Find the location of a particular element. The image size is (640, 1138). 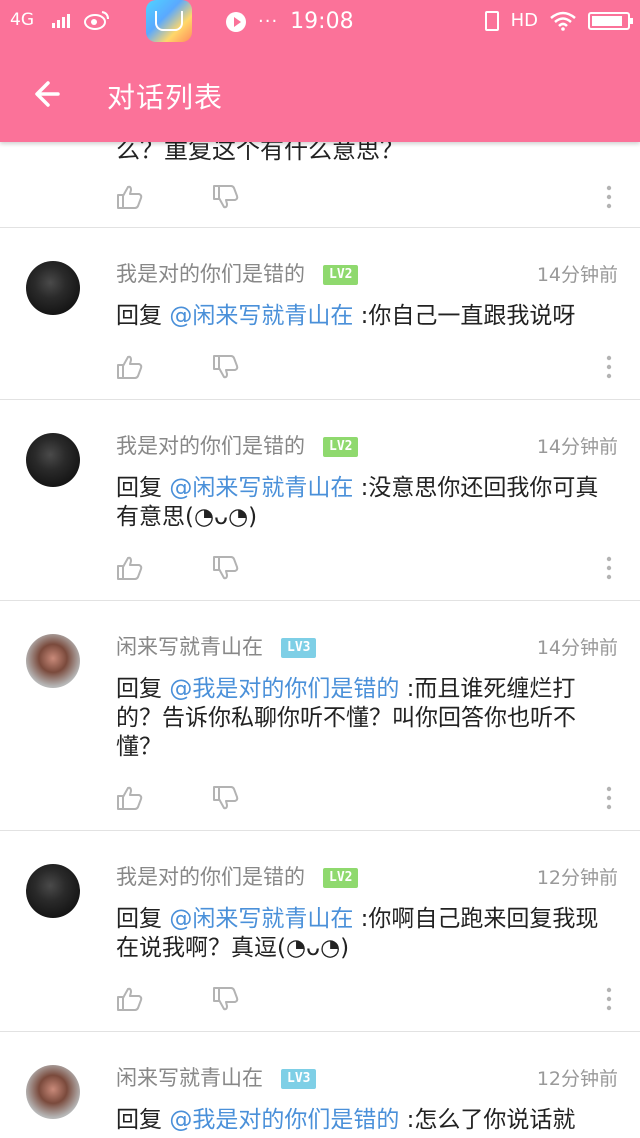

comment-text: 回复 @闲来写就青山在 :你啊自己跑来回复我现在说我啊？真逗(◔ᴗ◔) is located at coordinates (357, 933).